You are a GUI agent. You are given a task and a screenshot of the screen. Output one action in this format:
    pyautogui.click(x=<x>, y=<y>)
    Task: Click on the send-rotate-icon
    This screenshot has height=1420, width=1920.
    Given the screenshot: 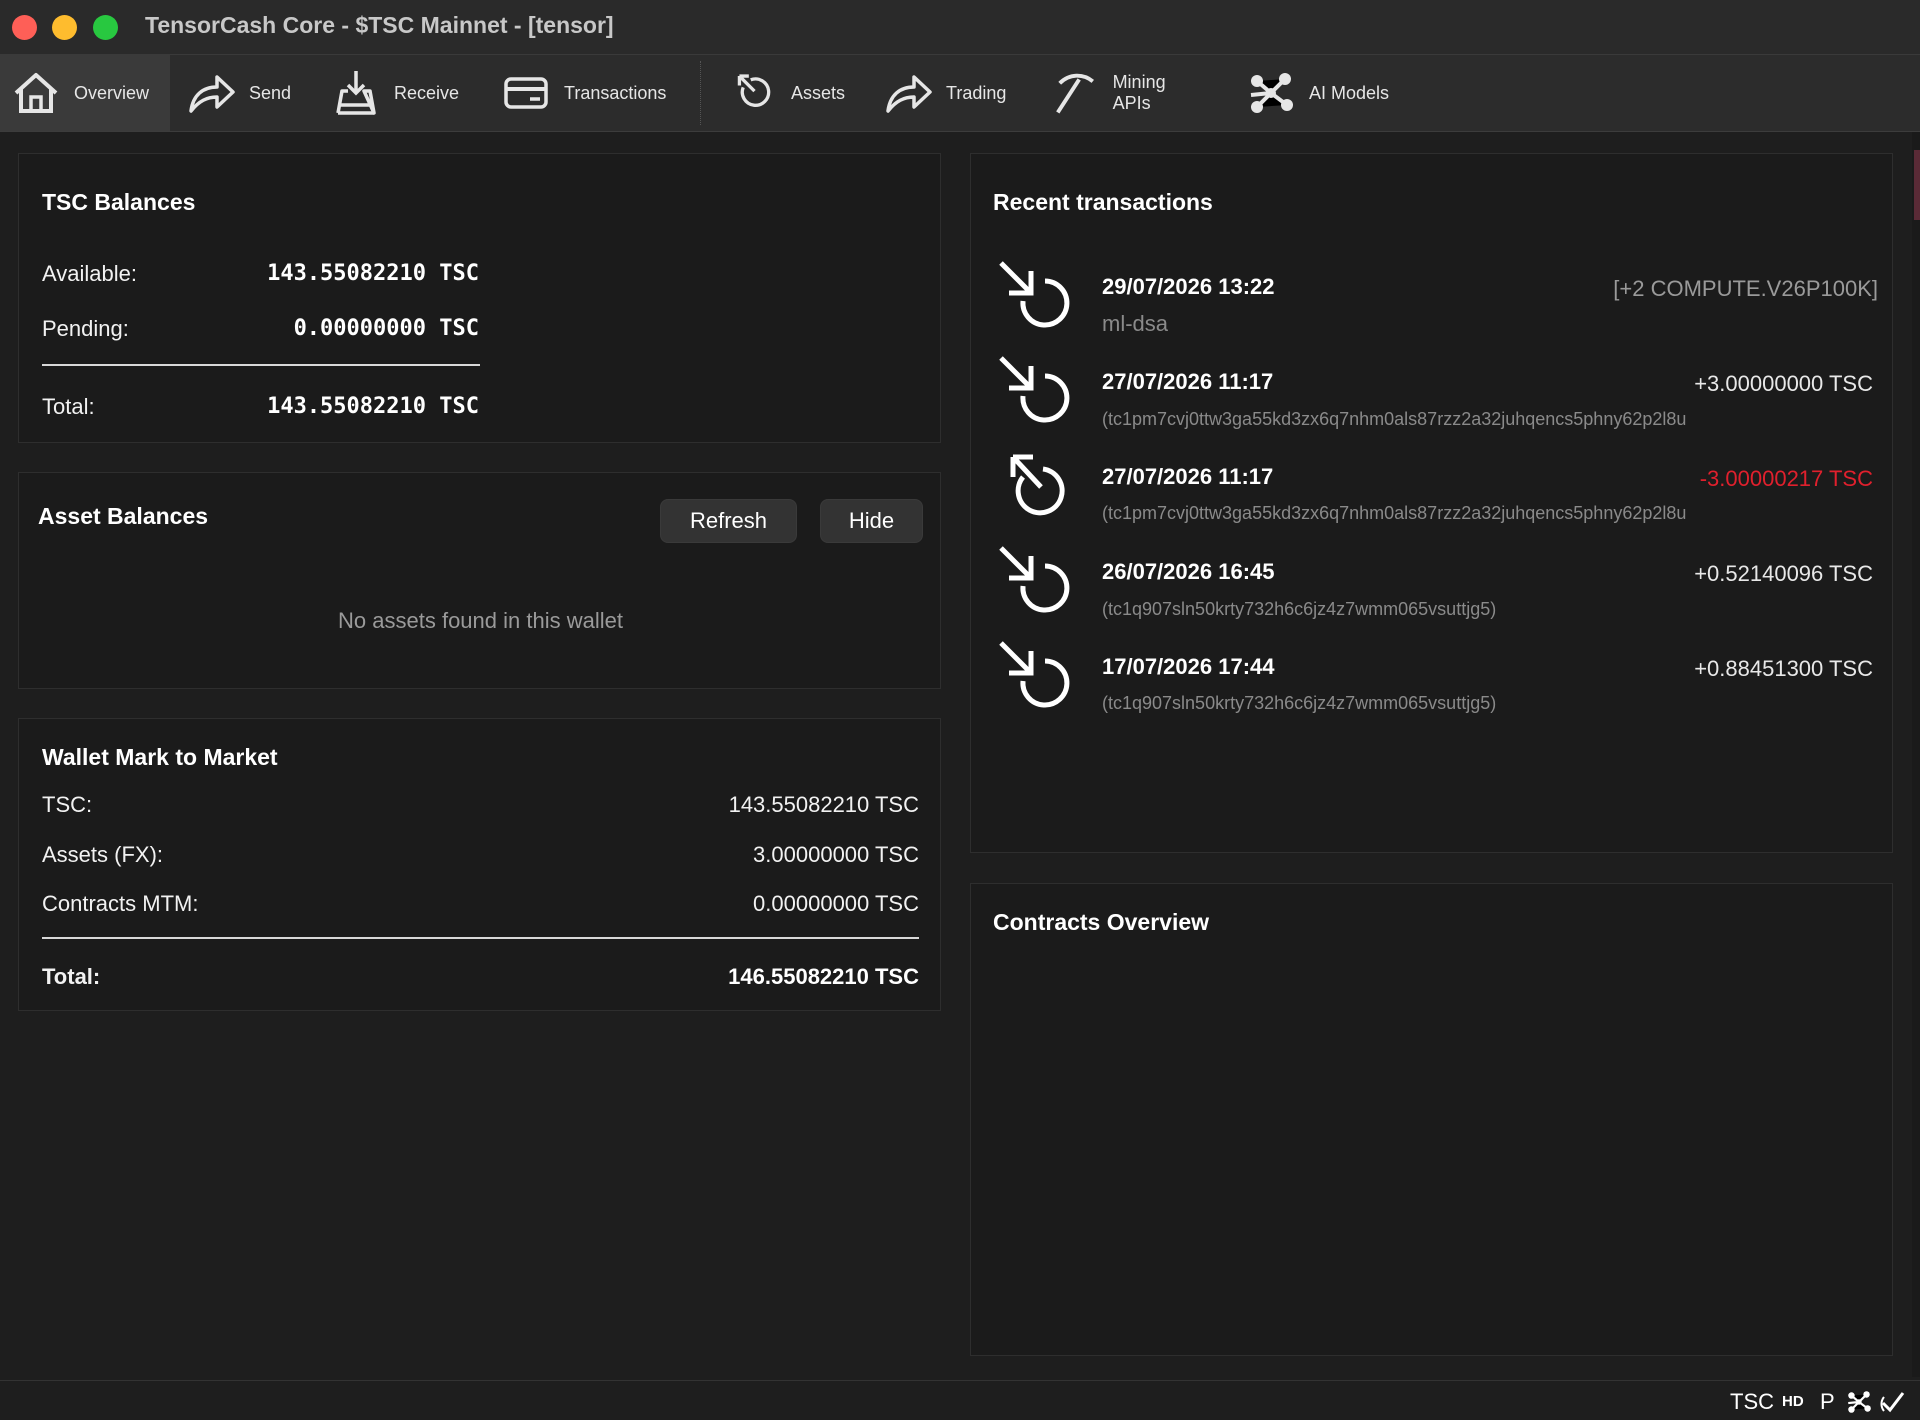 What is the action you would take?
    pyautogui.click(x=1037, y=485)
    